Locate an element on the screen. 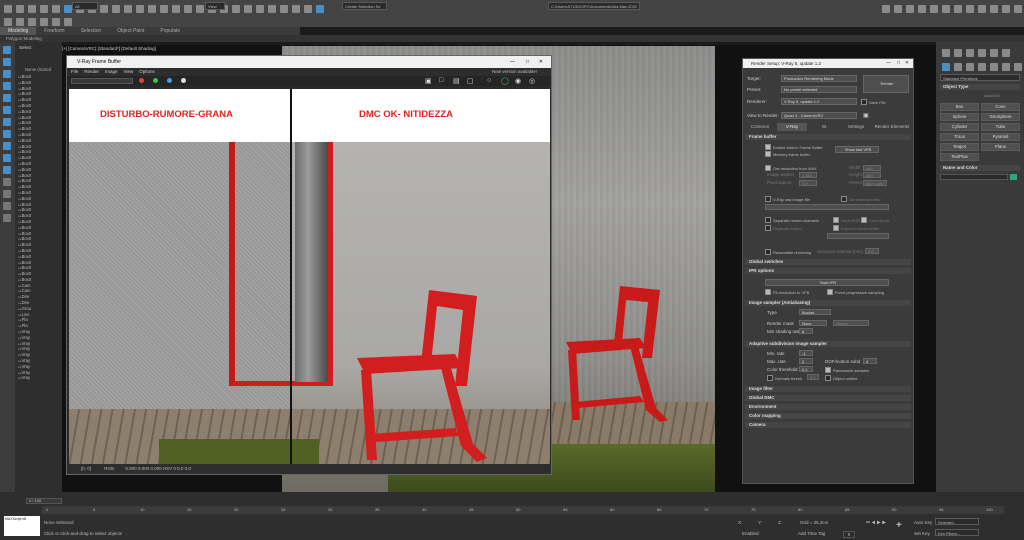 The width and height of the screenshot is (1024, 540). redo-icon is located at coordinates (20, 9).